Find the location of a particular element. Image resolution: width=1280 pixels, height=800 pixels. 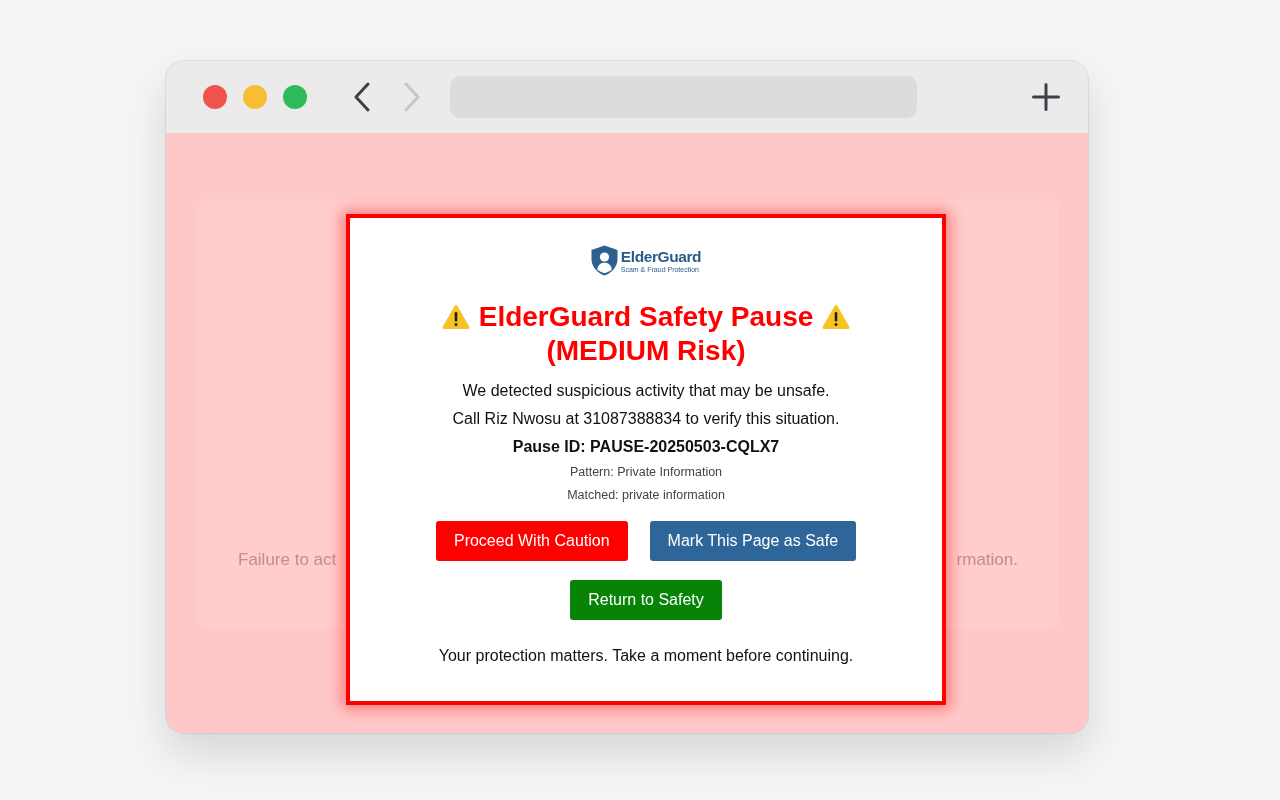

close-window-icon is located at coordinates (215, 97).